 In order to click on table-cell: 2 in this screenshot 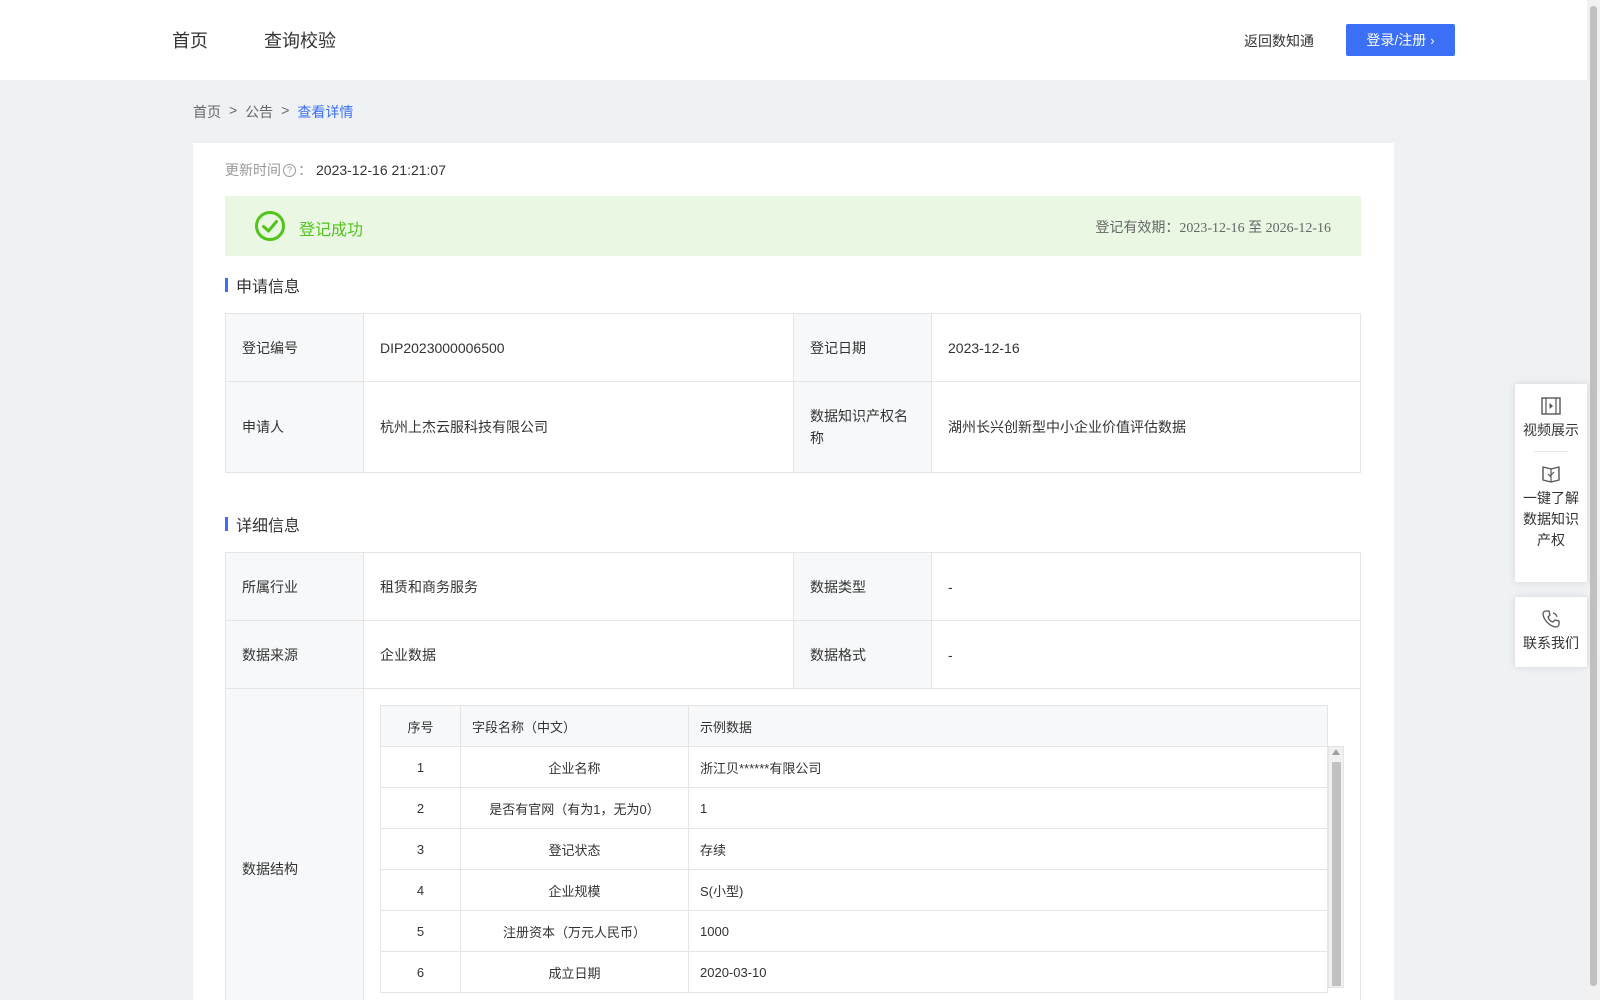, I will do `click(420, 808)`.